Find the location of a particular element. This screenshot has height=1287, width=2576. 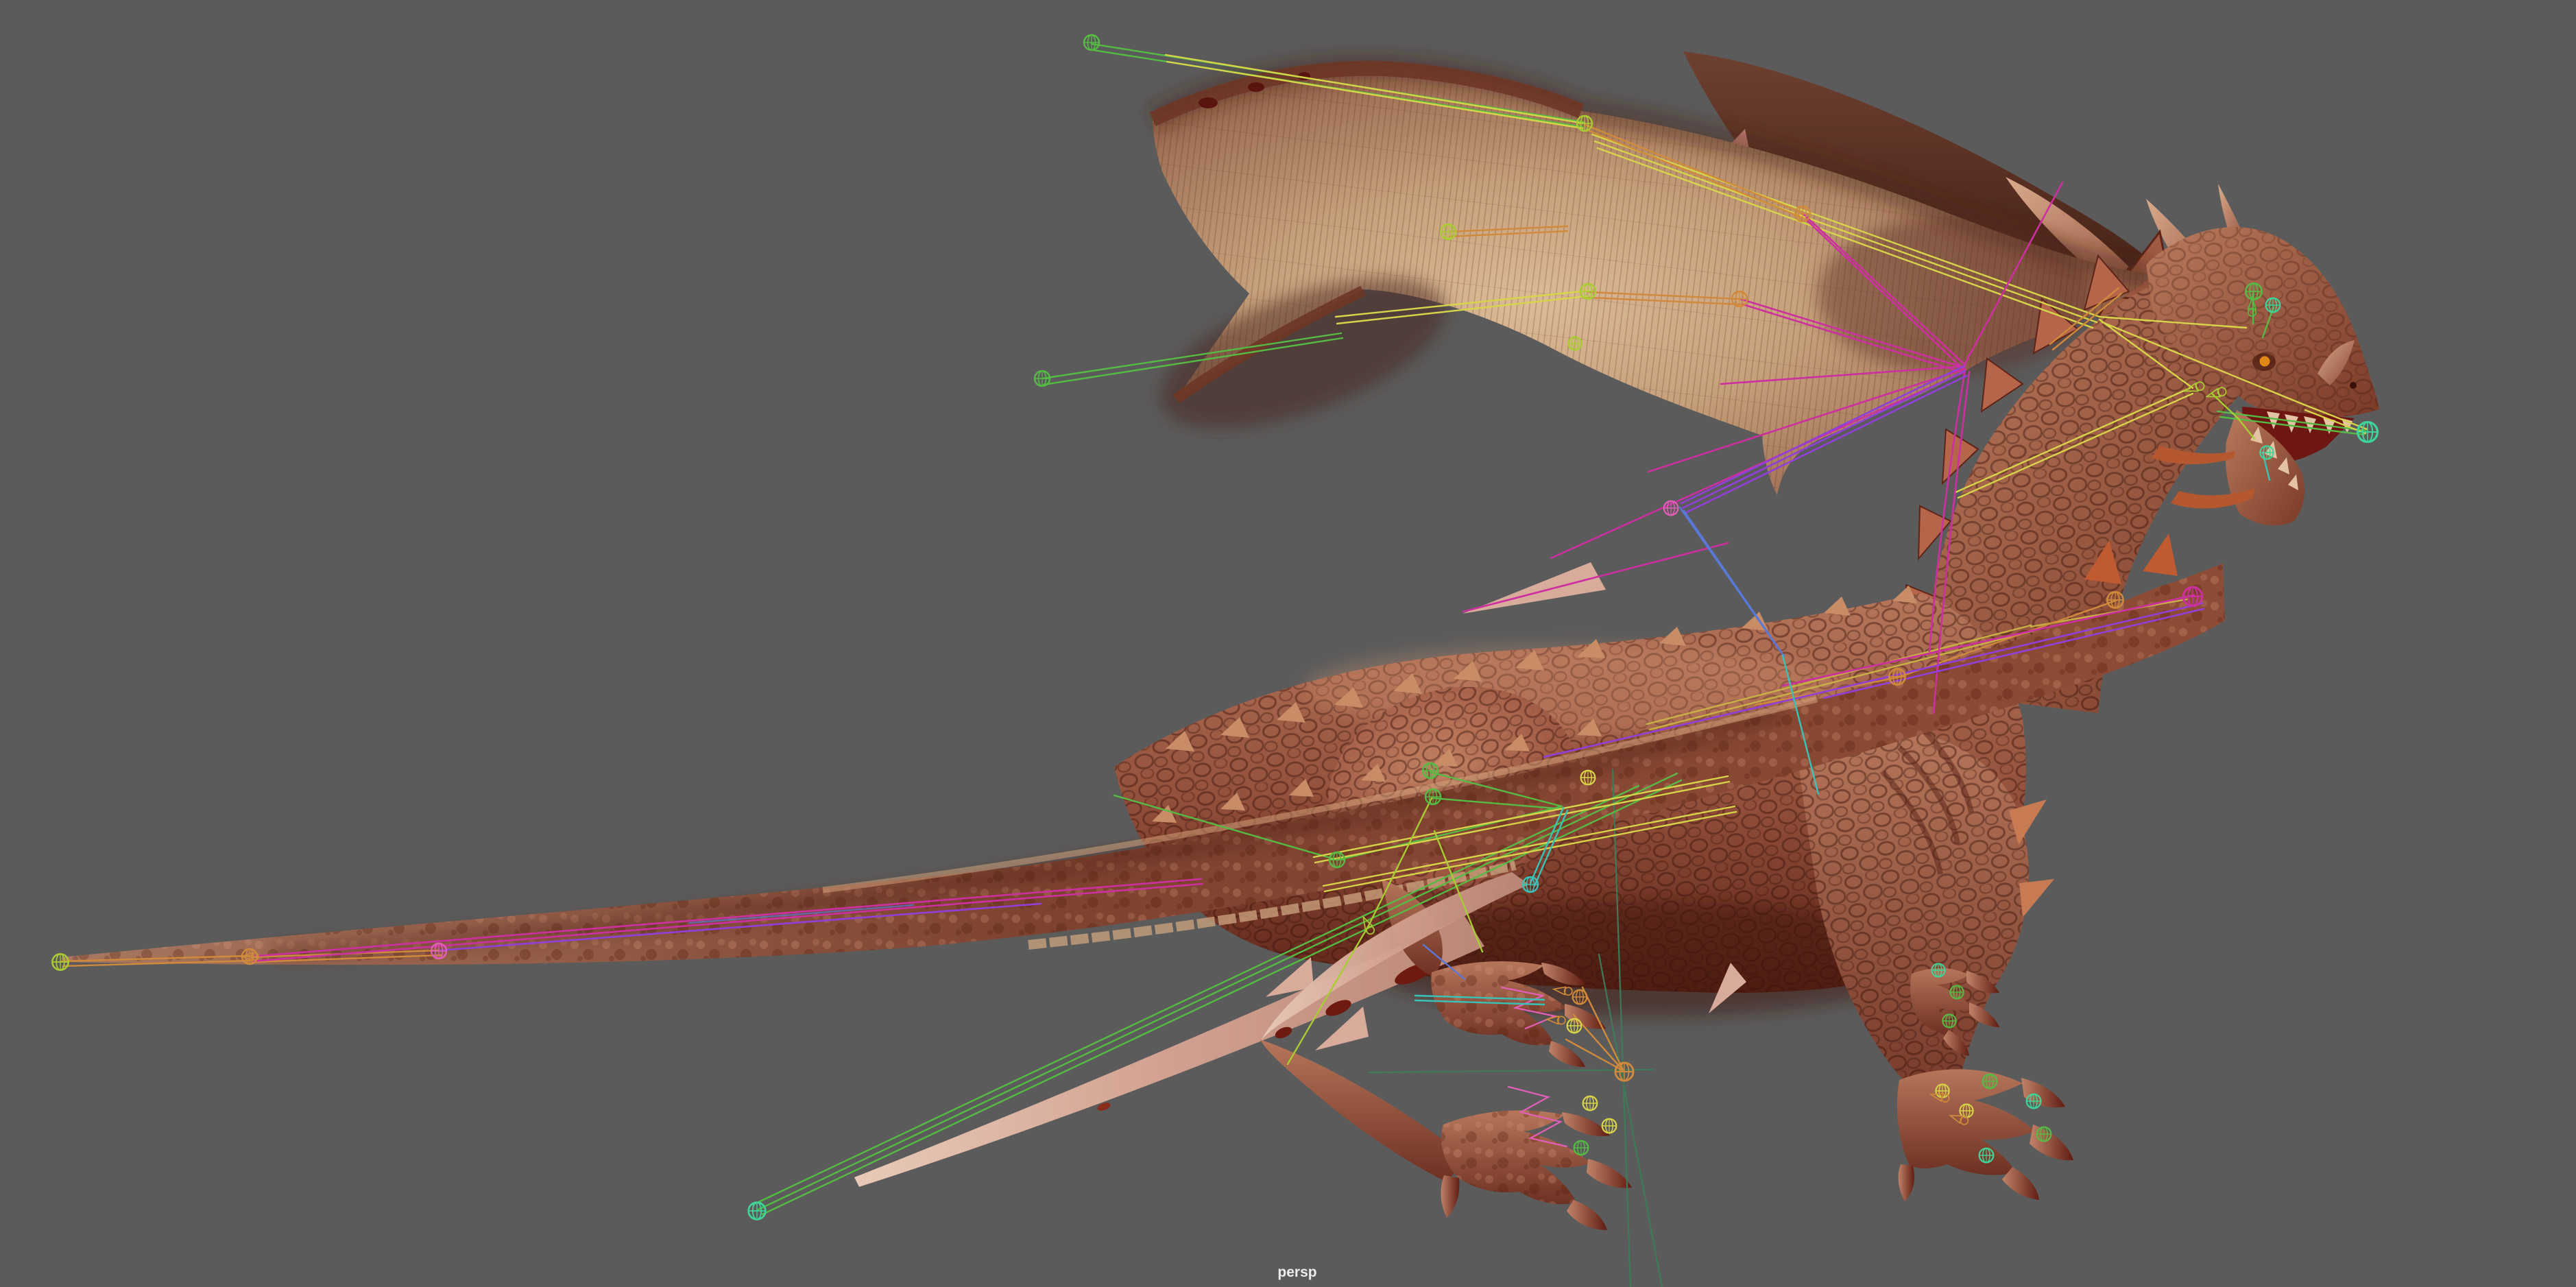

eye is located at coordinates (2265, 361).